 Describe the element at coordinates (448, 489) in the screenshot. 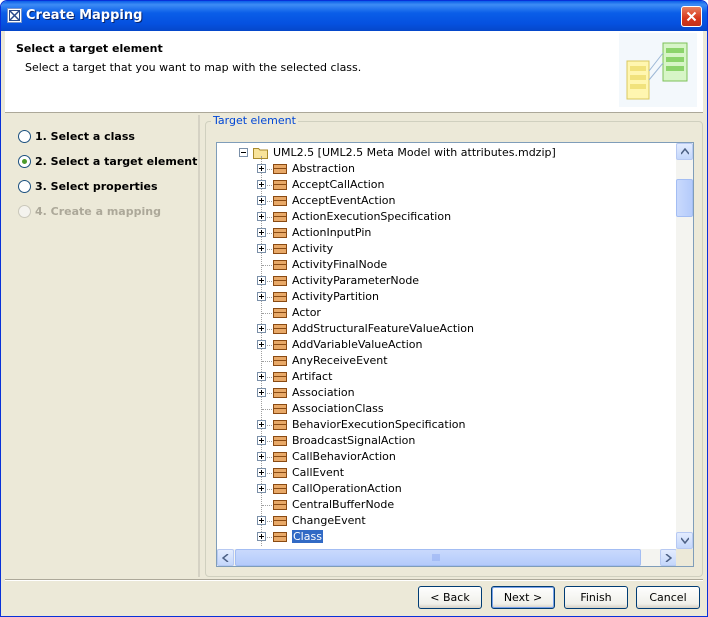

I see `tree-item: CallOperationAction` at that location.